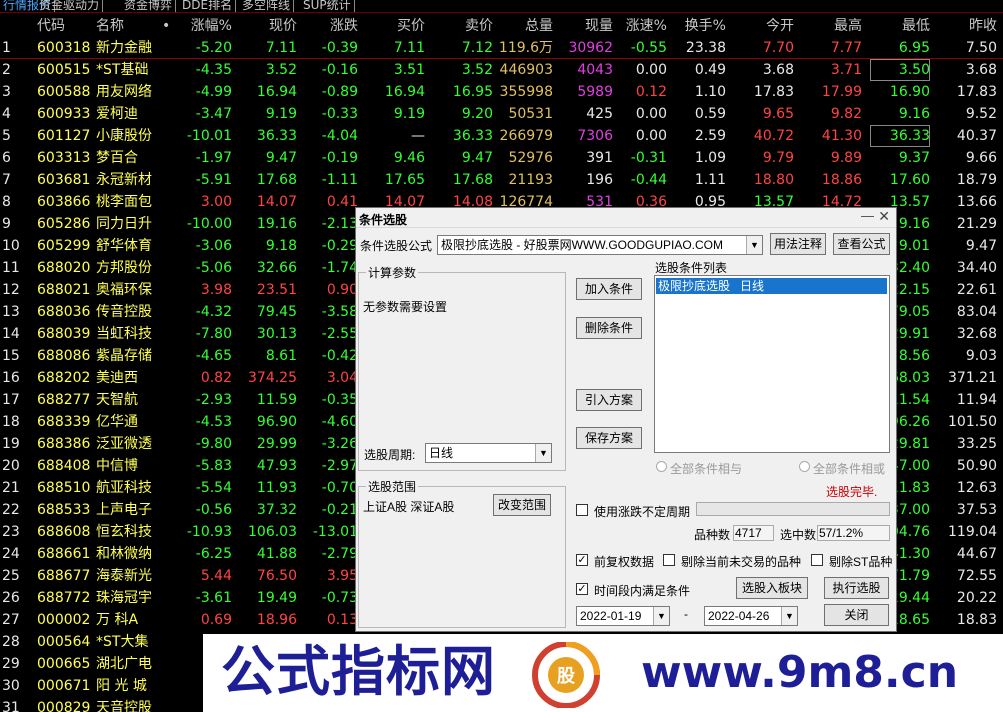 This screenshot has width=1003, height=712. I want to click on table-cell: 9.16, so click(914, 114).